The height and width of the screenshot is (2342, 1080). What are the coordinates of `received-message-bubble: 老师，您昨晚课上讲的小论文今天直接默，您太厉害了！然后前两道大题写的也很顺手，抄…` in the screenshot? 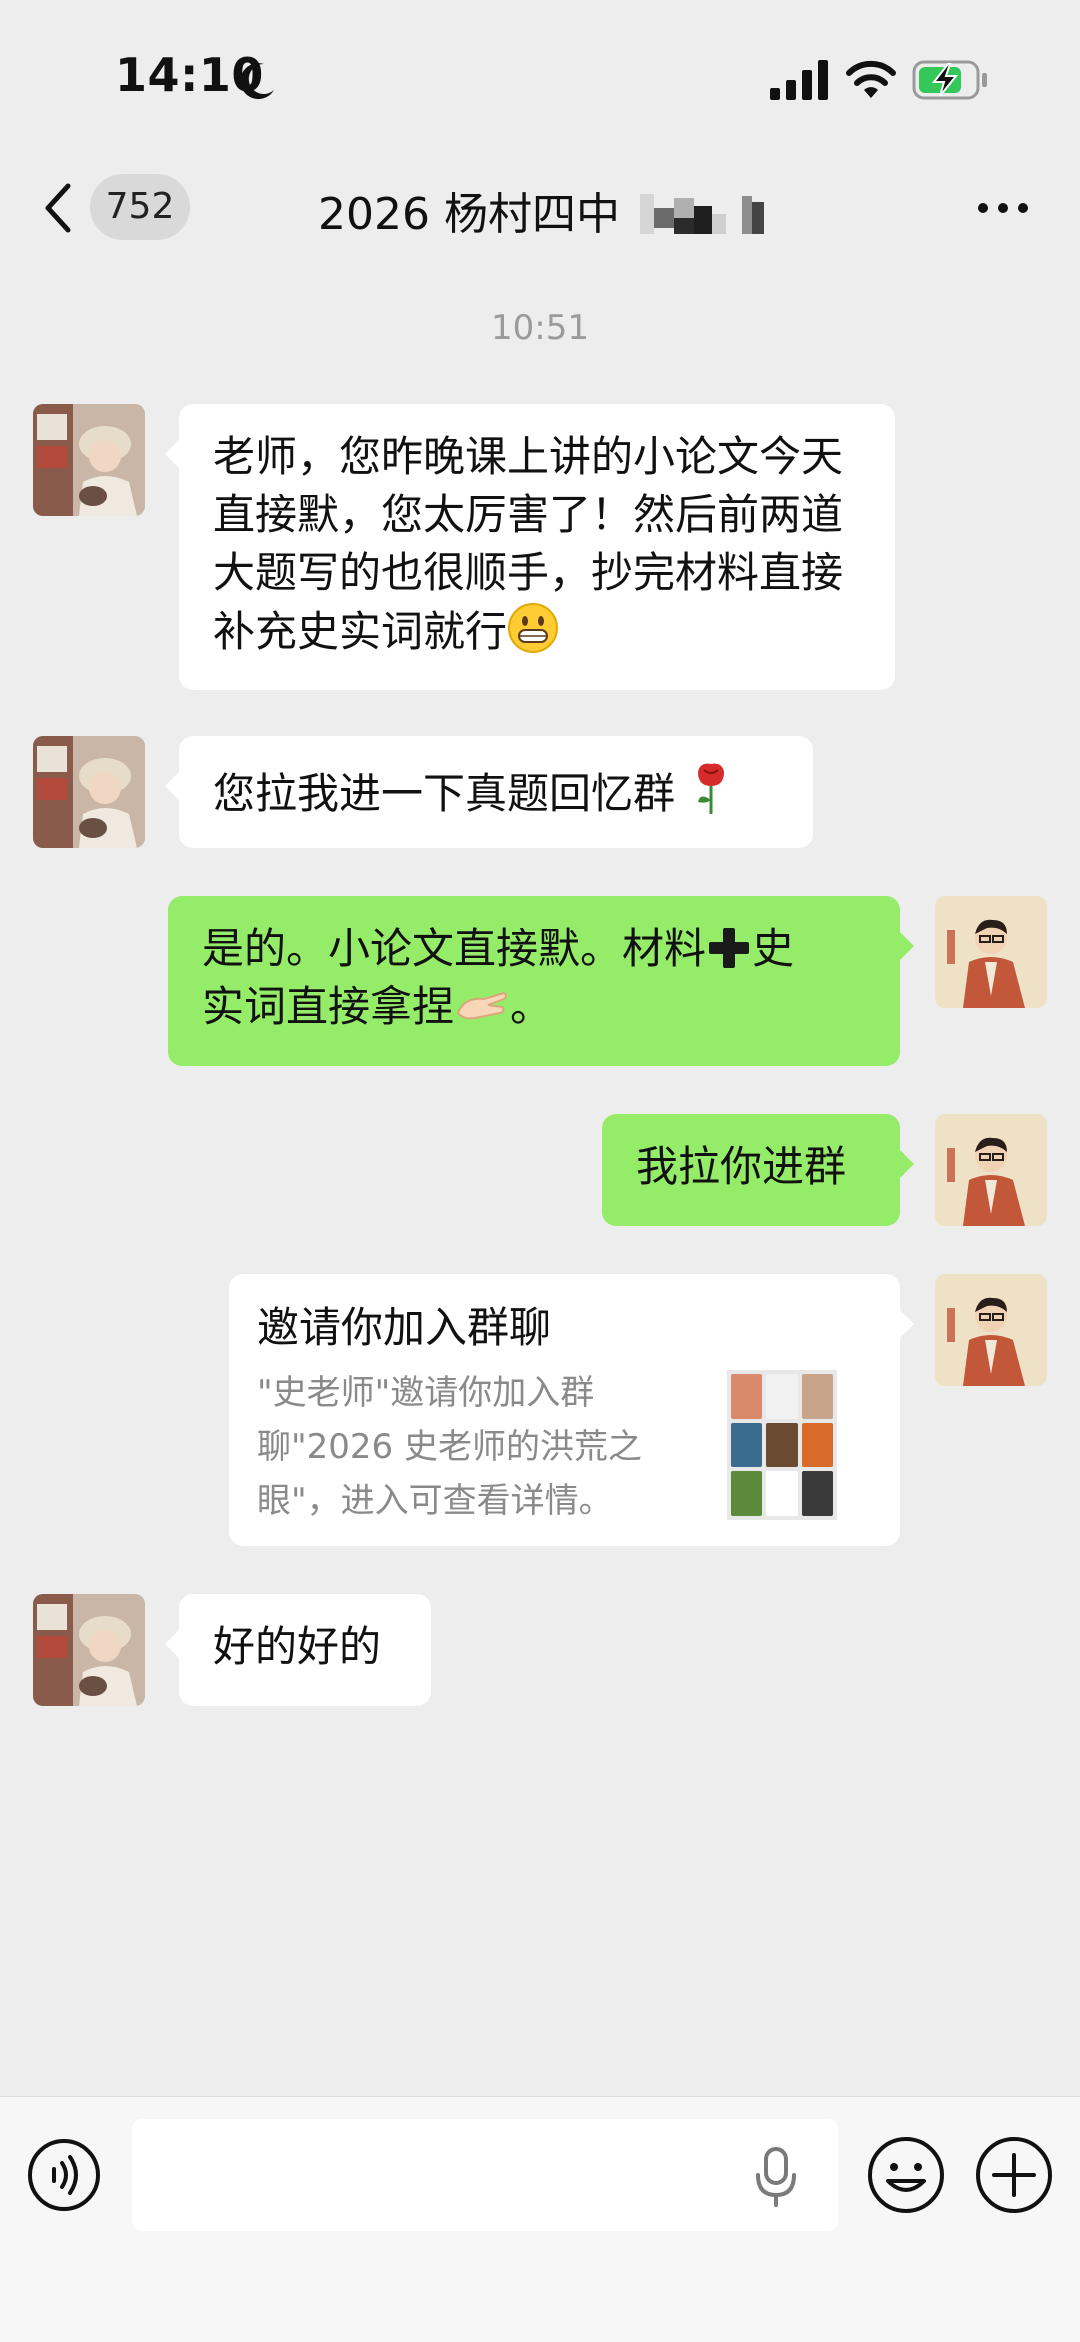 It's located at (530, 547).